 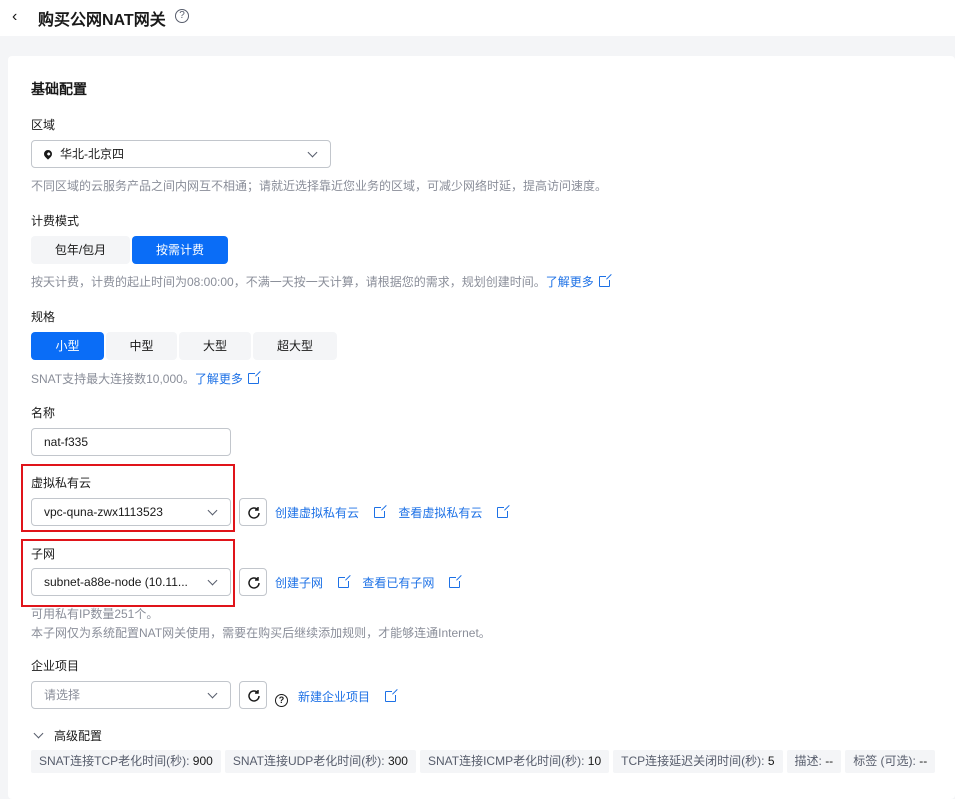 I want to click on enterprise-refresh-button, so click(x=253, y=695).